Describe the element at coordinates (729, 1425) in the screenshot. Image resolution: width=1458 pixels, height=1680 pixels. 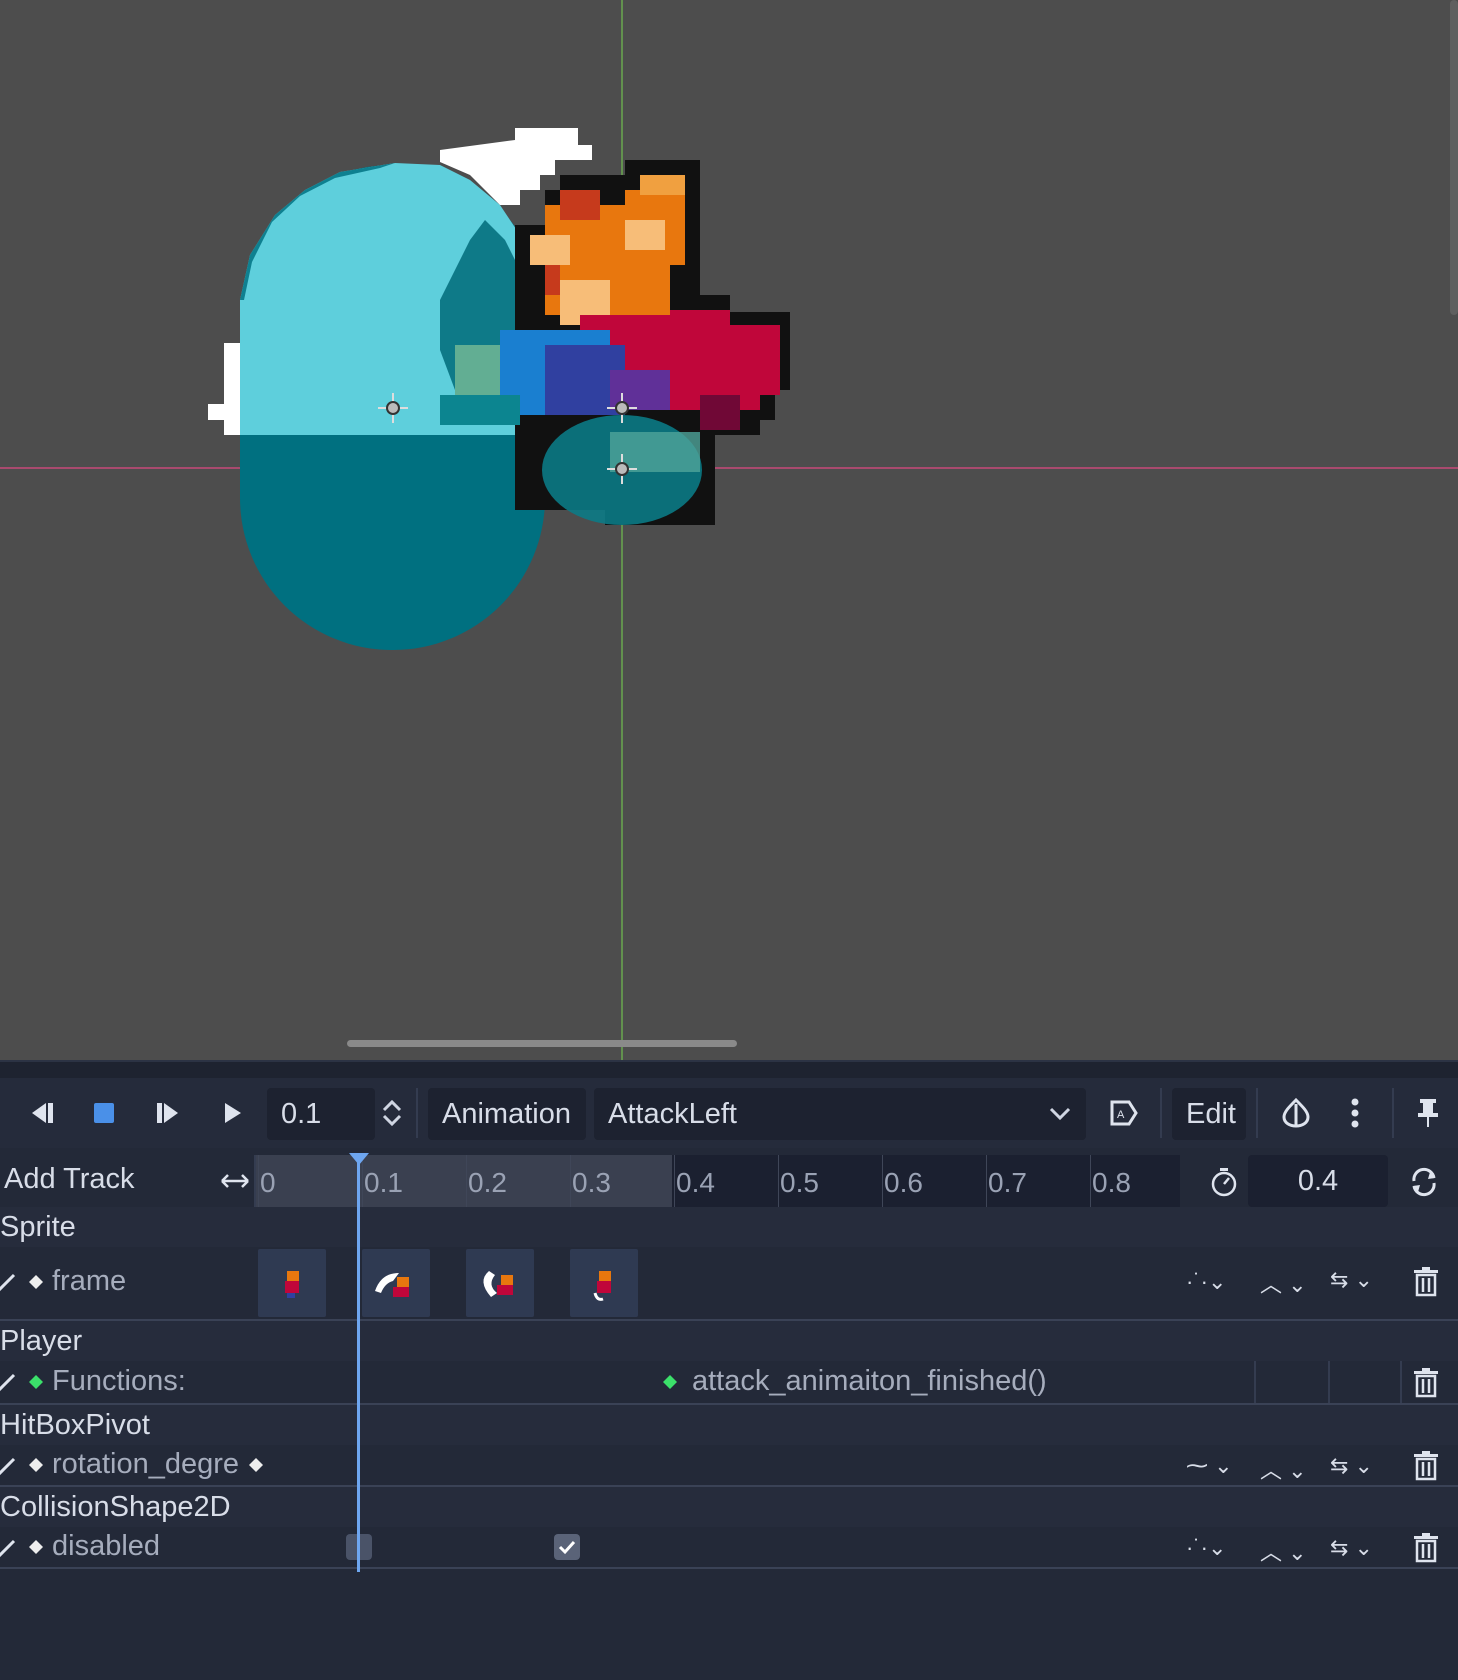
I see `track-group-hitboxpivot: HitBoxPivot` at that location.